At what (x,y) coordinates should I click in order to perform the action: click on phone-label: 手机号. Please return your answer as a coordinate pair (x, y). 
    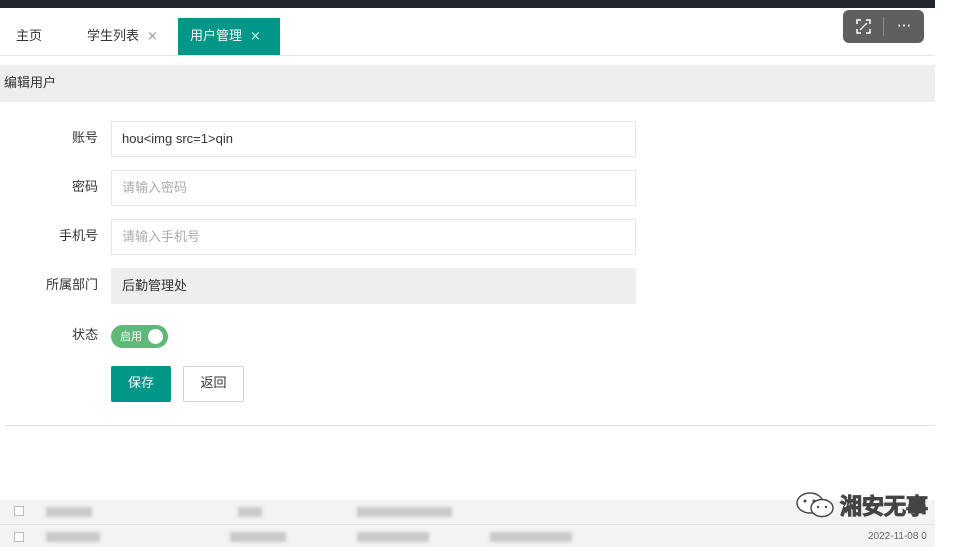
    Looking at the image, I should click on (78, 236).